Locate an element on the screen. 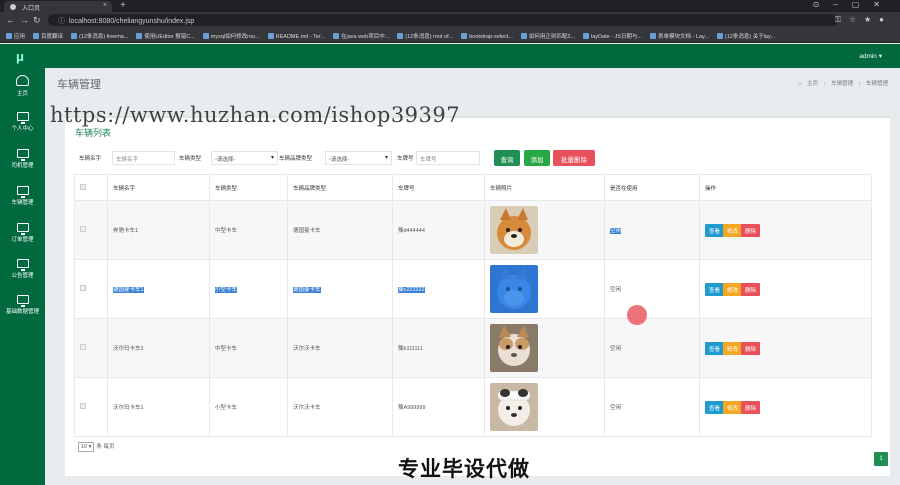 The width and height of the screenshot is (900, 485). sidebar-item-label: 主页 is located at coordinates (22, 94).